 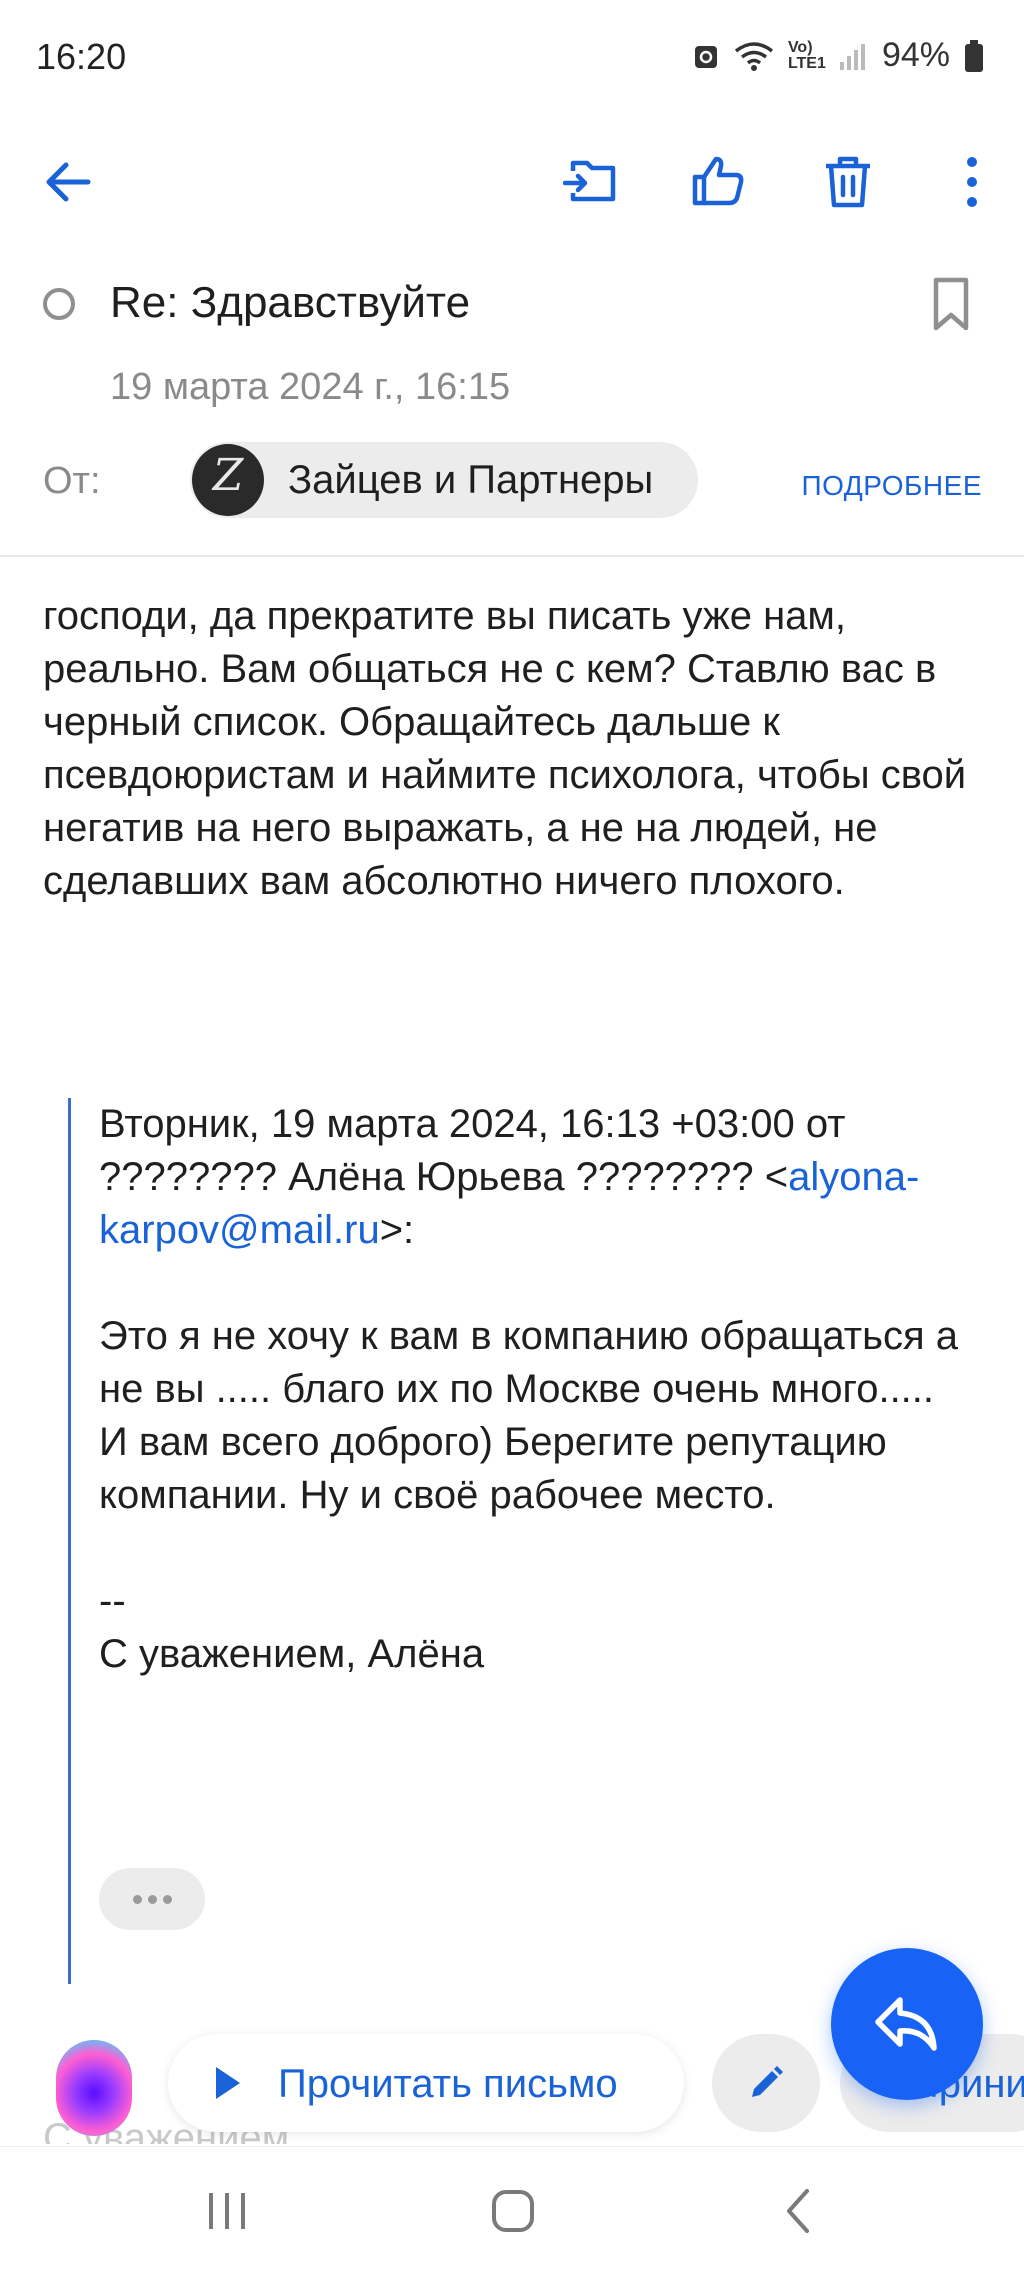 I want to click on reply-button, so click(x=907, y=2024).